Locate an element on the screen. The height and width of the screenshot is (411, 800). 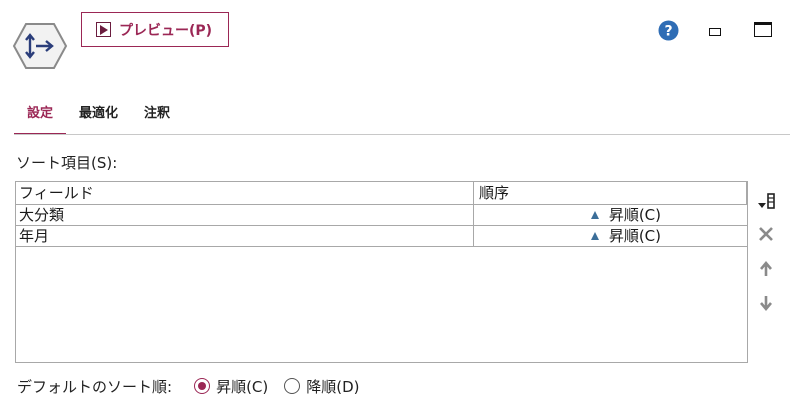
move-down-icon is located at coordinates (766, 303).